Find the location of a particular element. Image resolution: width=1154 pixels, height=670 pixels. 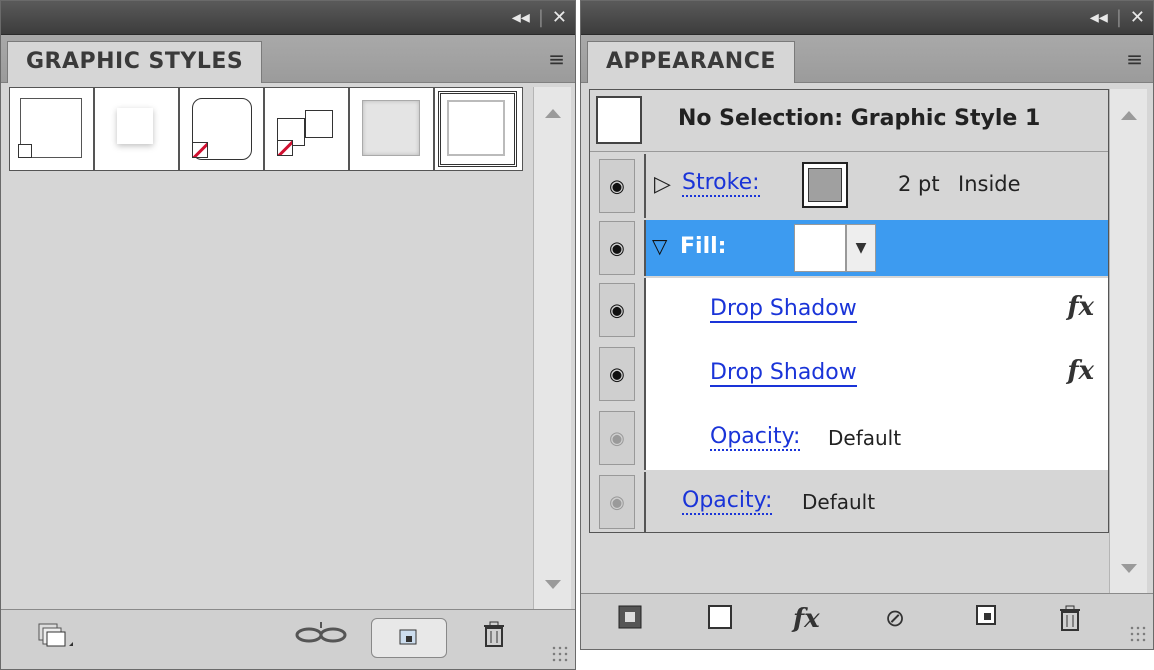

panel-bottom-toolbar is located at coordinates (288, 639).